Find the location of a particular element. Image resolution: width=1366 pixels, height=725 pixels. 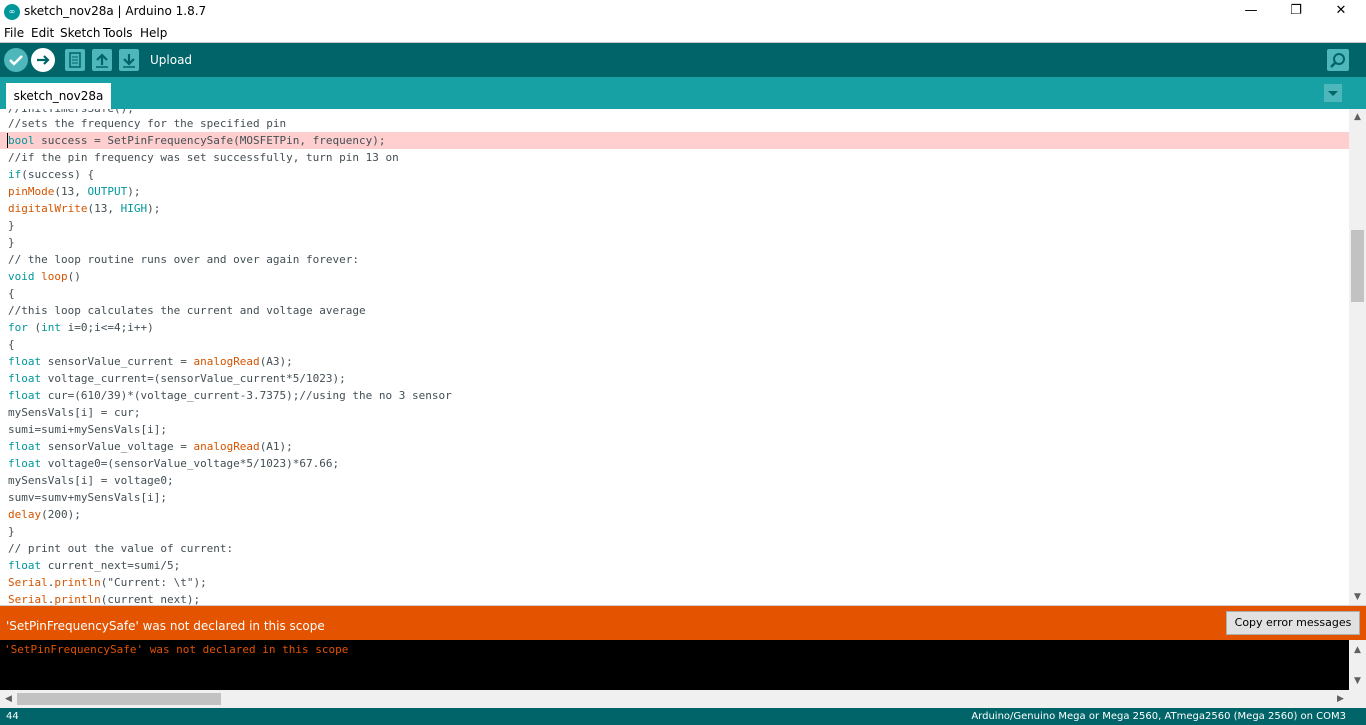

arrow-right-icon is located at coordinates (43, 60).